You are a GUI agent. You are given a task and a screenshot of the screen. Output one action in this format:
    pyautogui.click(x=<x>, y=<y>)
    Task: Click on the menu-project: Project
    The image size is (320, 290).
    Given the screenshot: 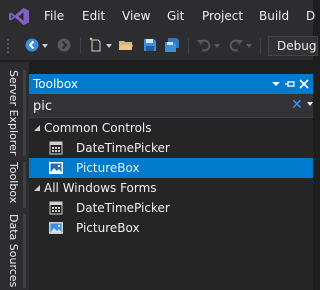 What is the action you would take?
    pyautogui.click(x=222, y=16)
    